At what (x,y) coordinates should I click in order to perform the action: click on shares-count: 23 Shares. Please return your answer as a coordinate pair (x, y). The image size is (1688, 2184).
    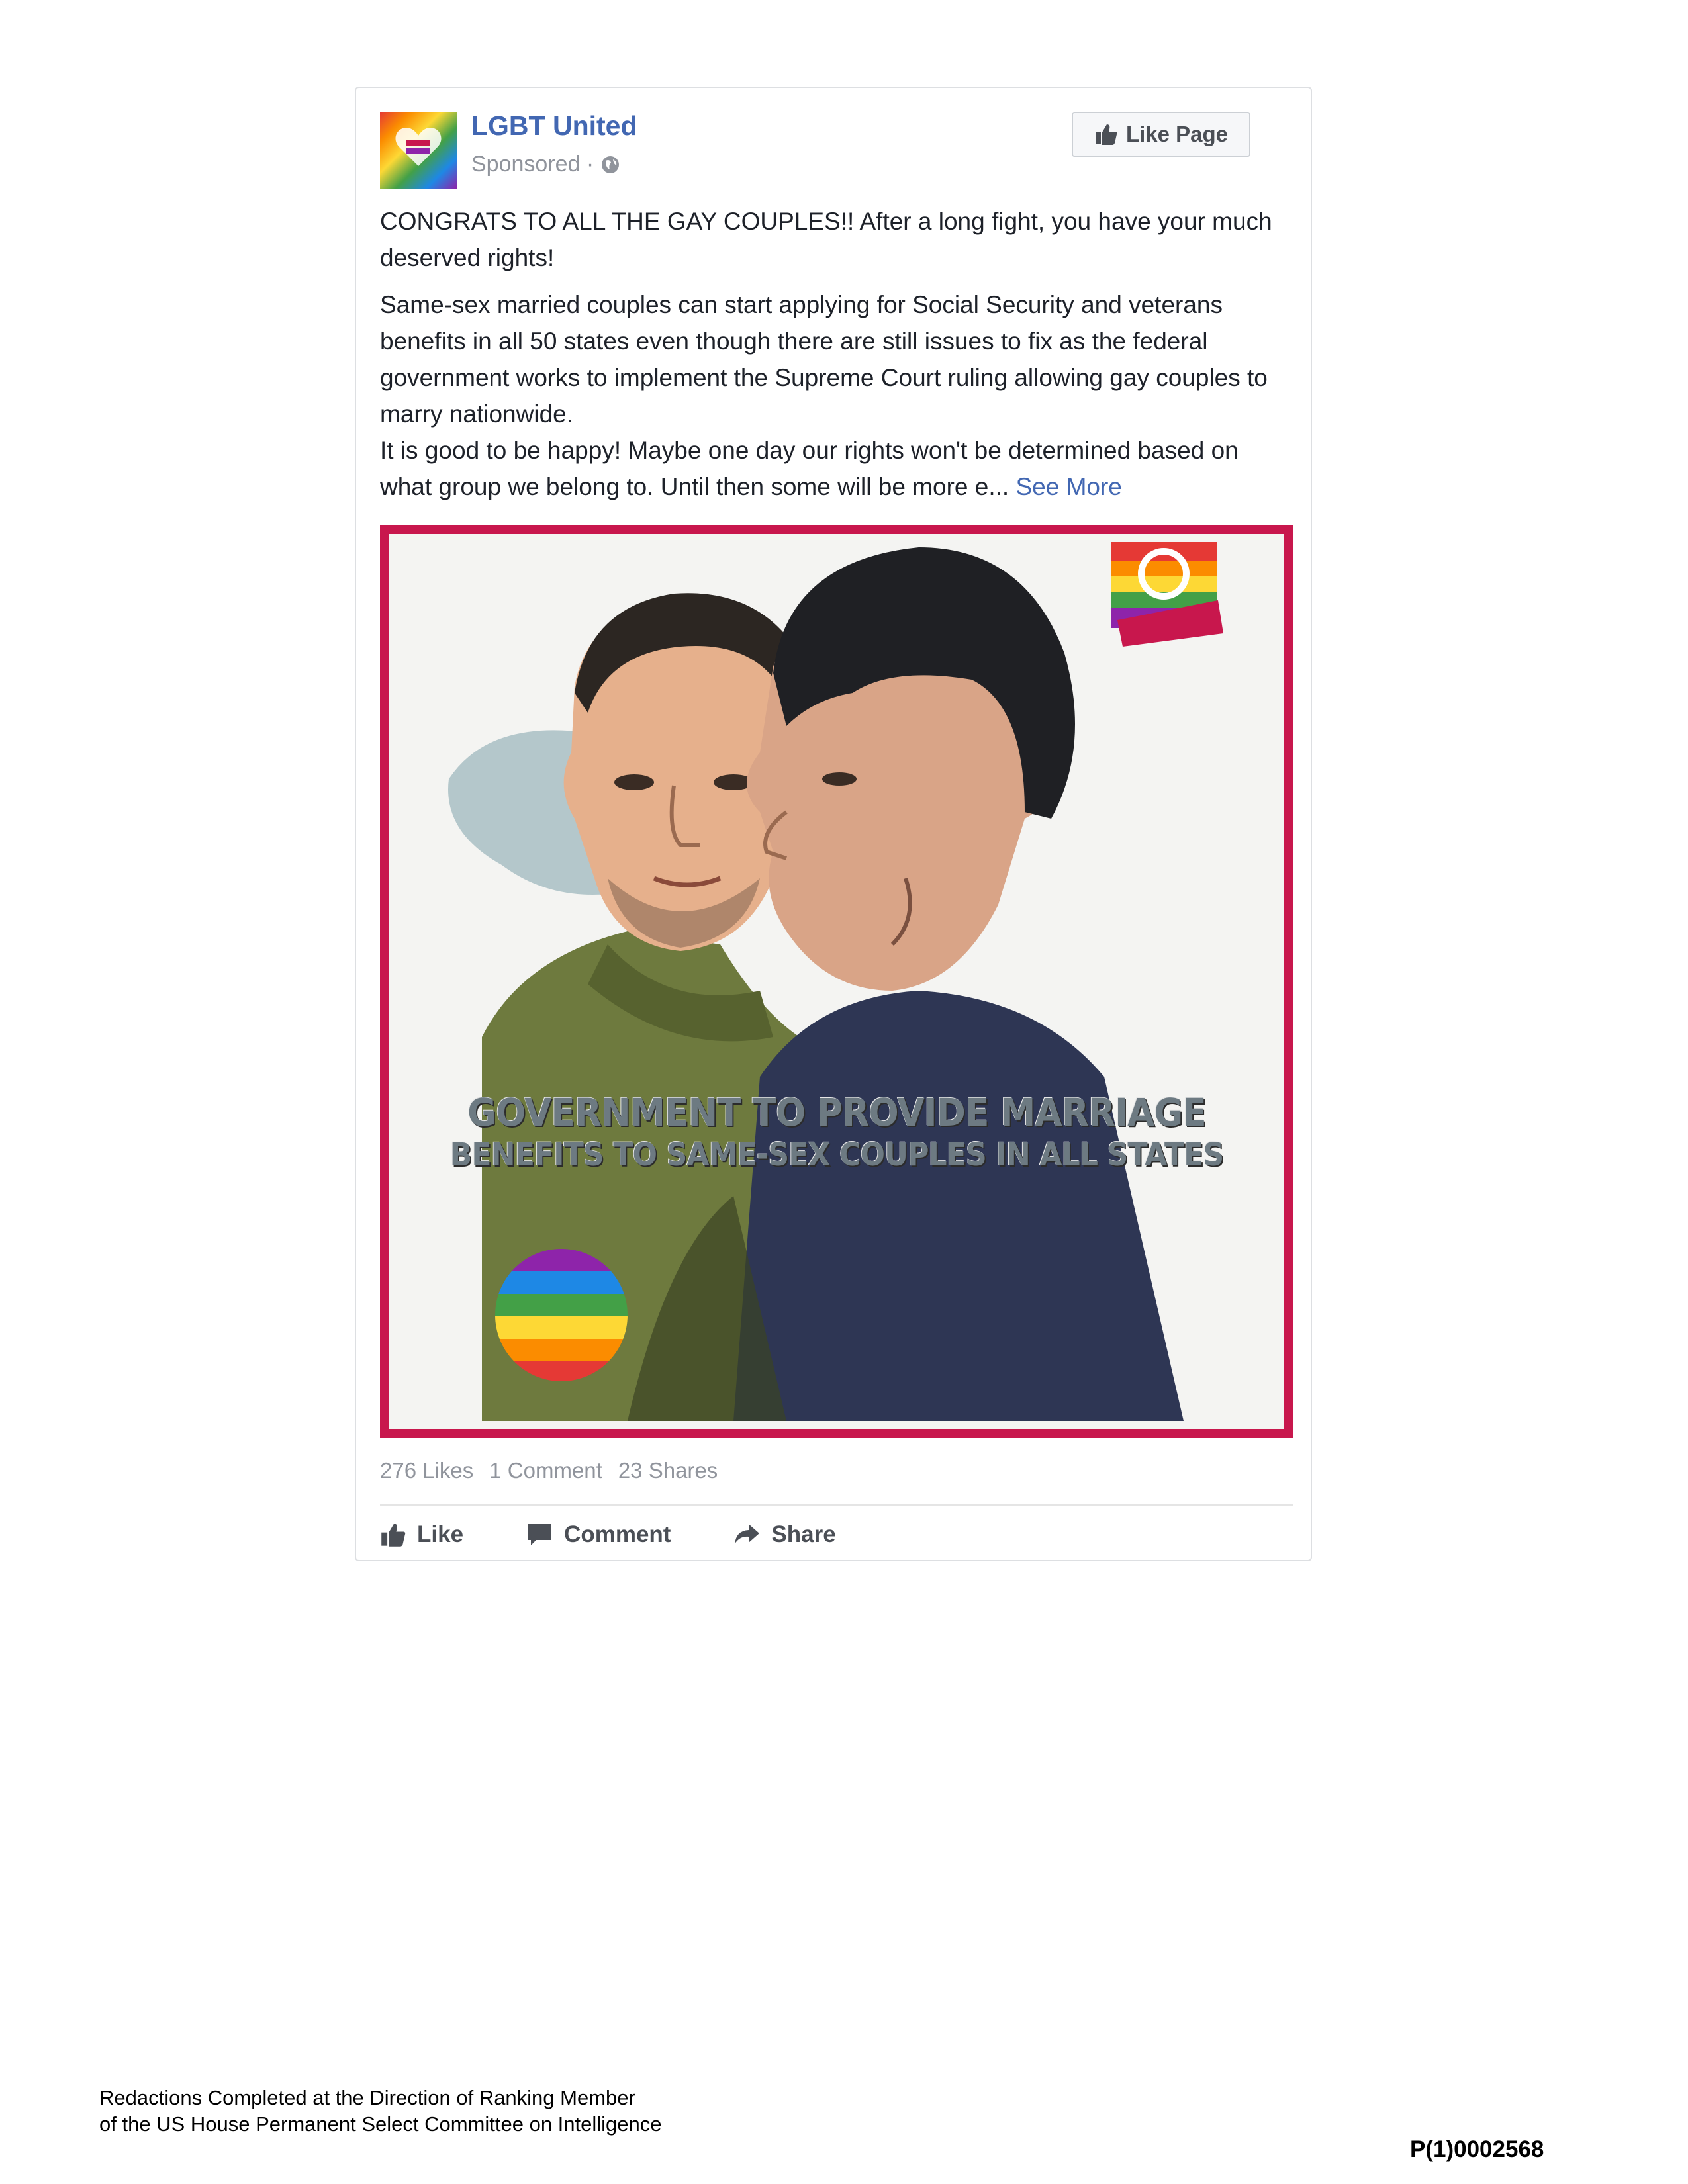
    Looking at the image, I should click on (668, 1470).